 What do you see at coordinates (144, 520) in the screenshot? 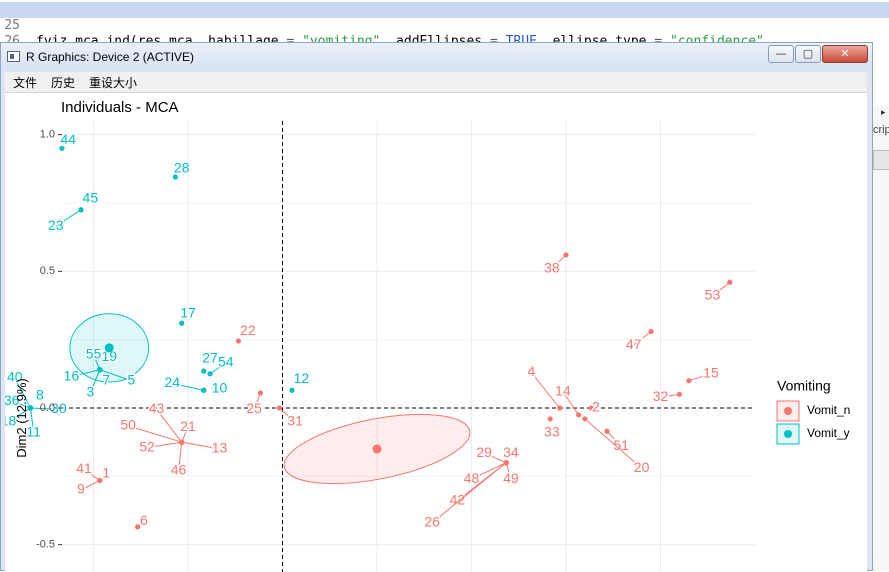
I see `point-label: 6` at bounding box center [144, 520].